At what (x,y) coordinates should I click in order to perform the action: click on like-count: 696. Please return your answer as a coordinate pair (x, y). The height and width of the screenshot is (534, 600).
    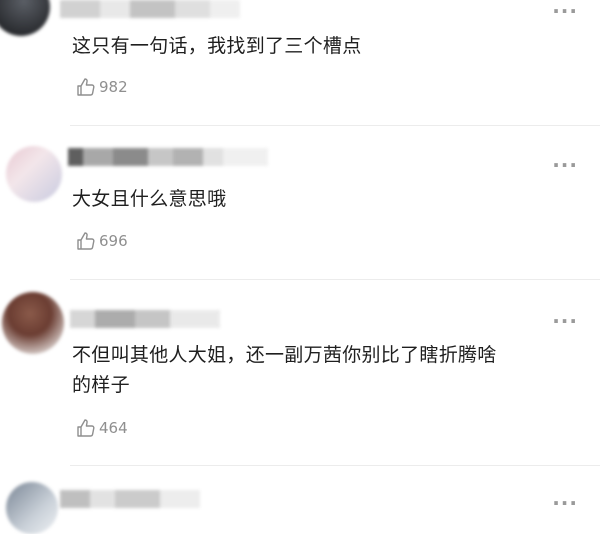
    Looking at the image, I should click on (113, 241).